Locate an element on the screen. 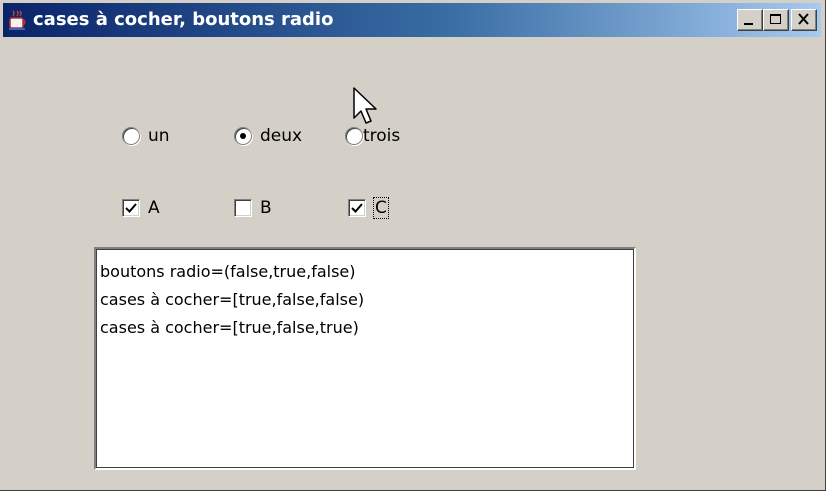 The width and height of the screenshot is (826, 491). title-bar: cases à cocher, boutons radio is located at coordinates (412, 20).